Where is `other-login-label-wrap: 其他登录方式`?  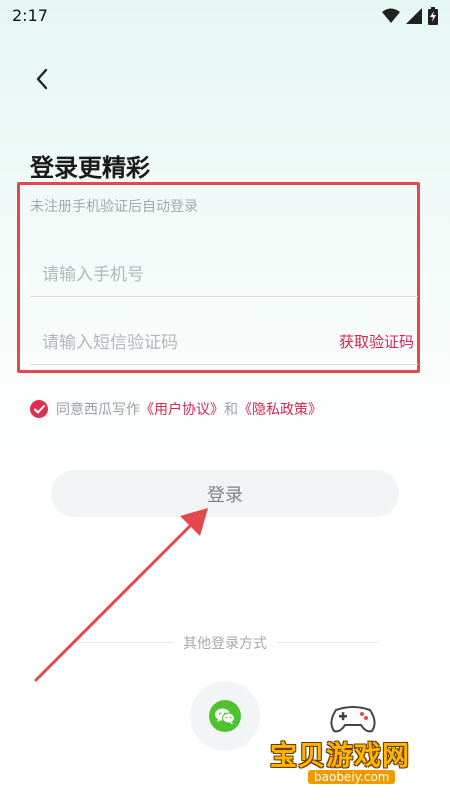
other-login-label-wrap: 其他登录方式 is located at coordinates (225, 643).